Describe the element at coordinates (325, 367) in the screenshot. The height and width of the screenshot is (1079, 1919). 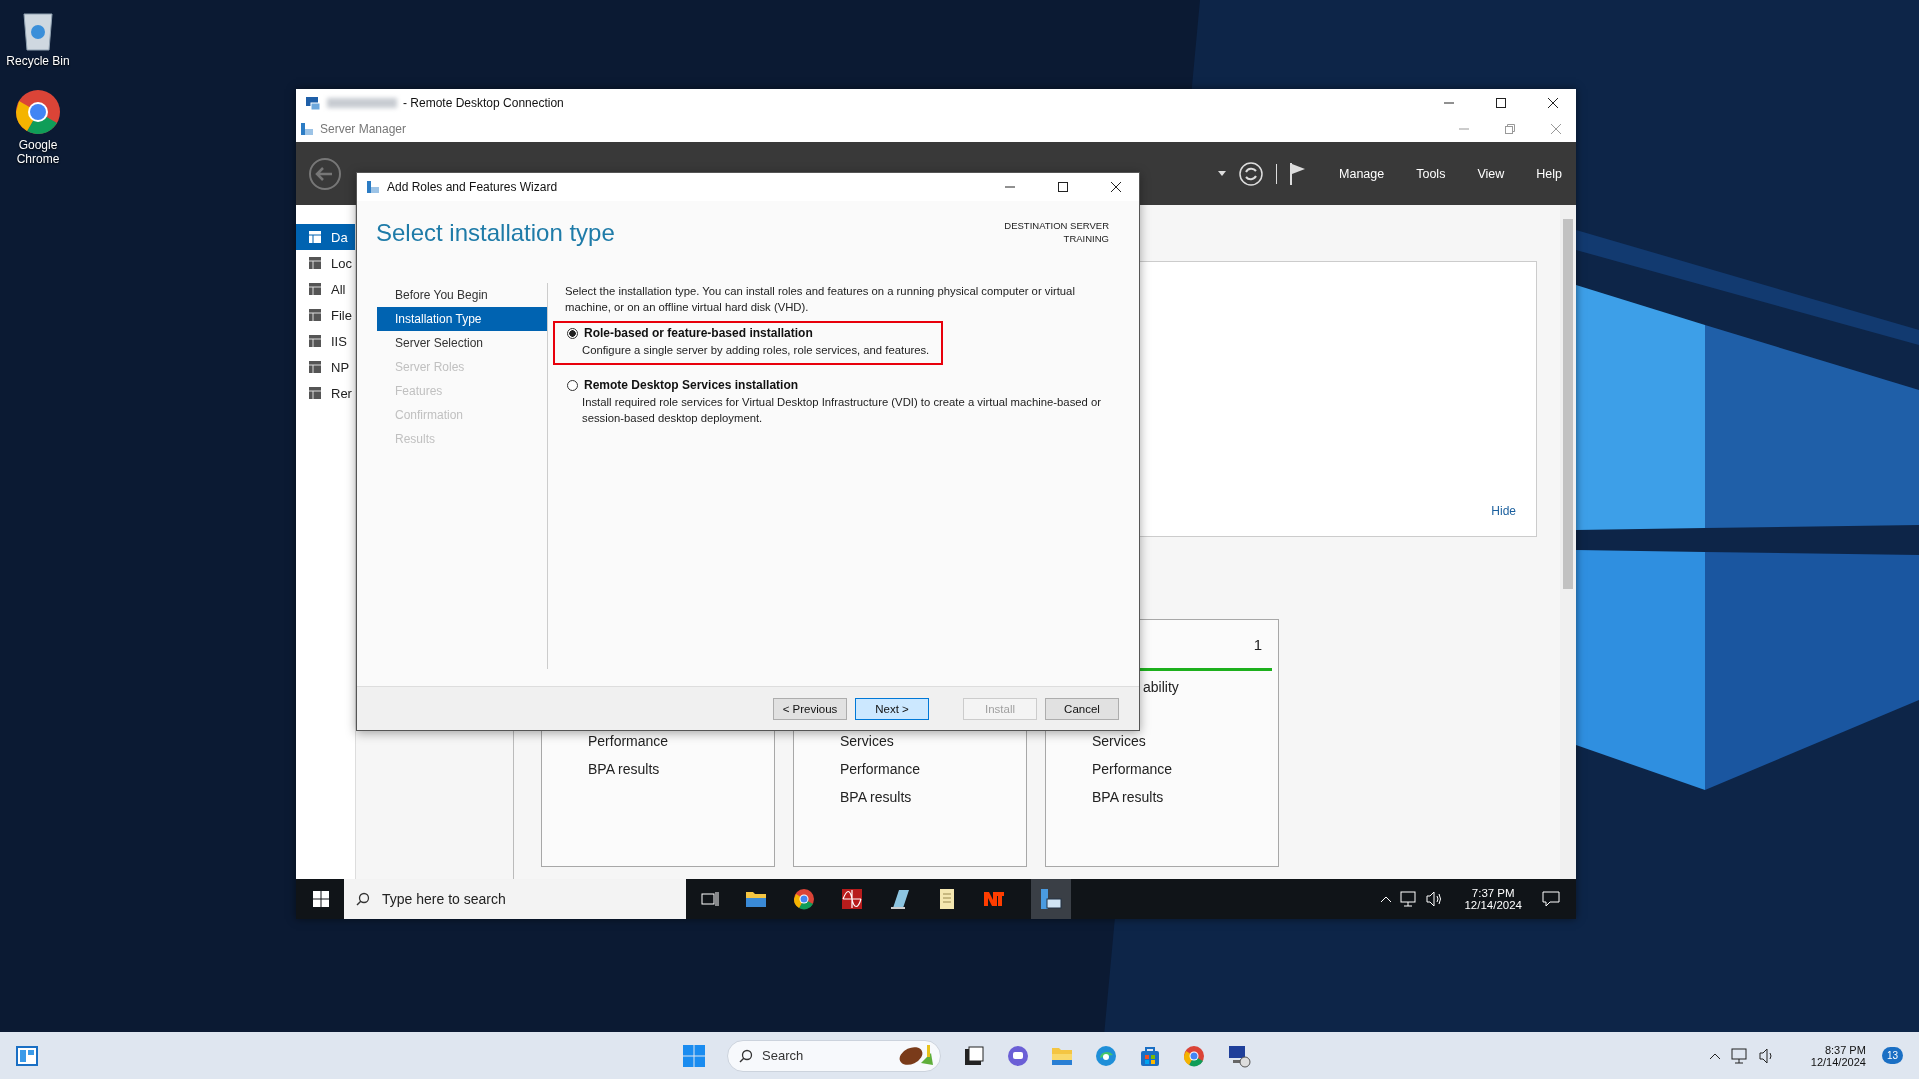
I see `sidebar-item: NP` at that location.